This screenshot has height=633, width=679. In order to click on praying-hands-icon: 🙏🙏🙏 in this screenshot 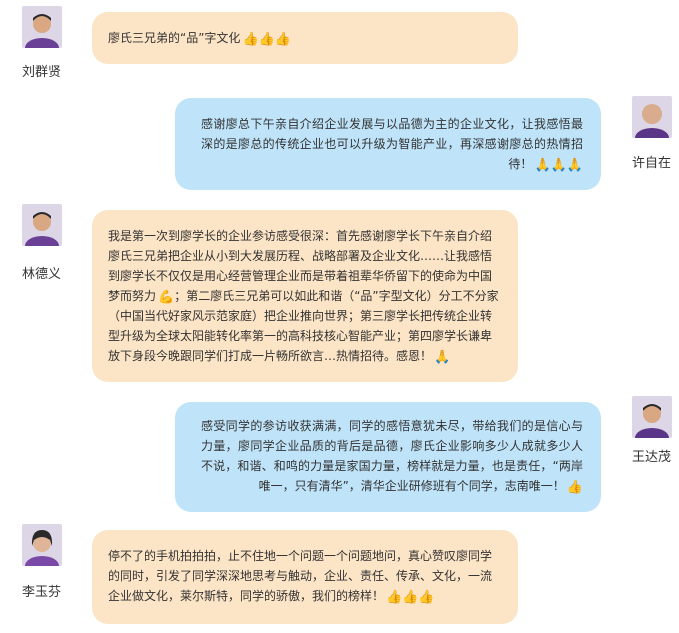, I will do `click(558, 165)`.